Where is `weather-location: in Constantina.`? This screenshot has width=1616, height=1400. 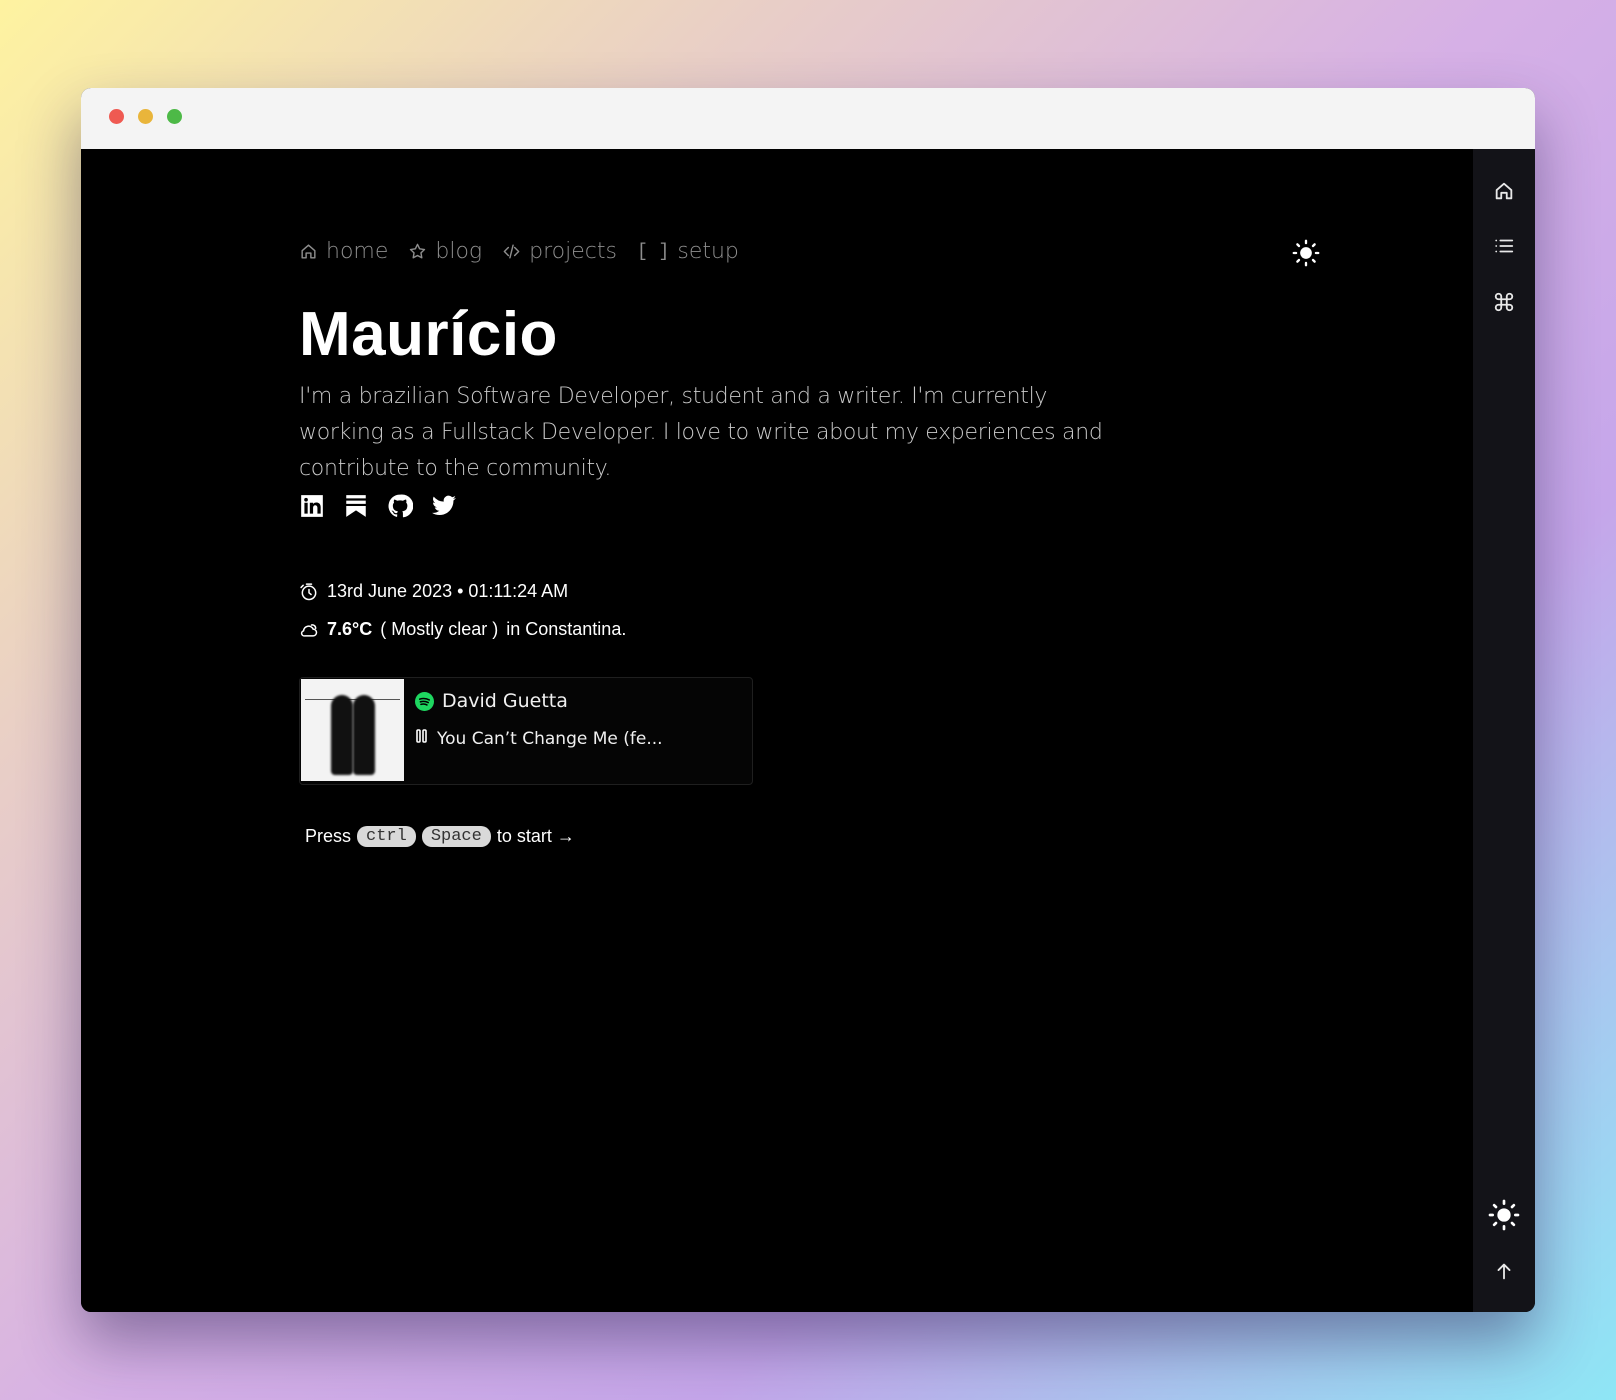
weather-location: in Constantina. is located at coordinates (566, 629).